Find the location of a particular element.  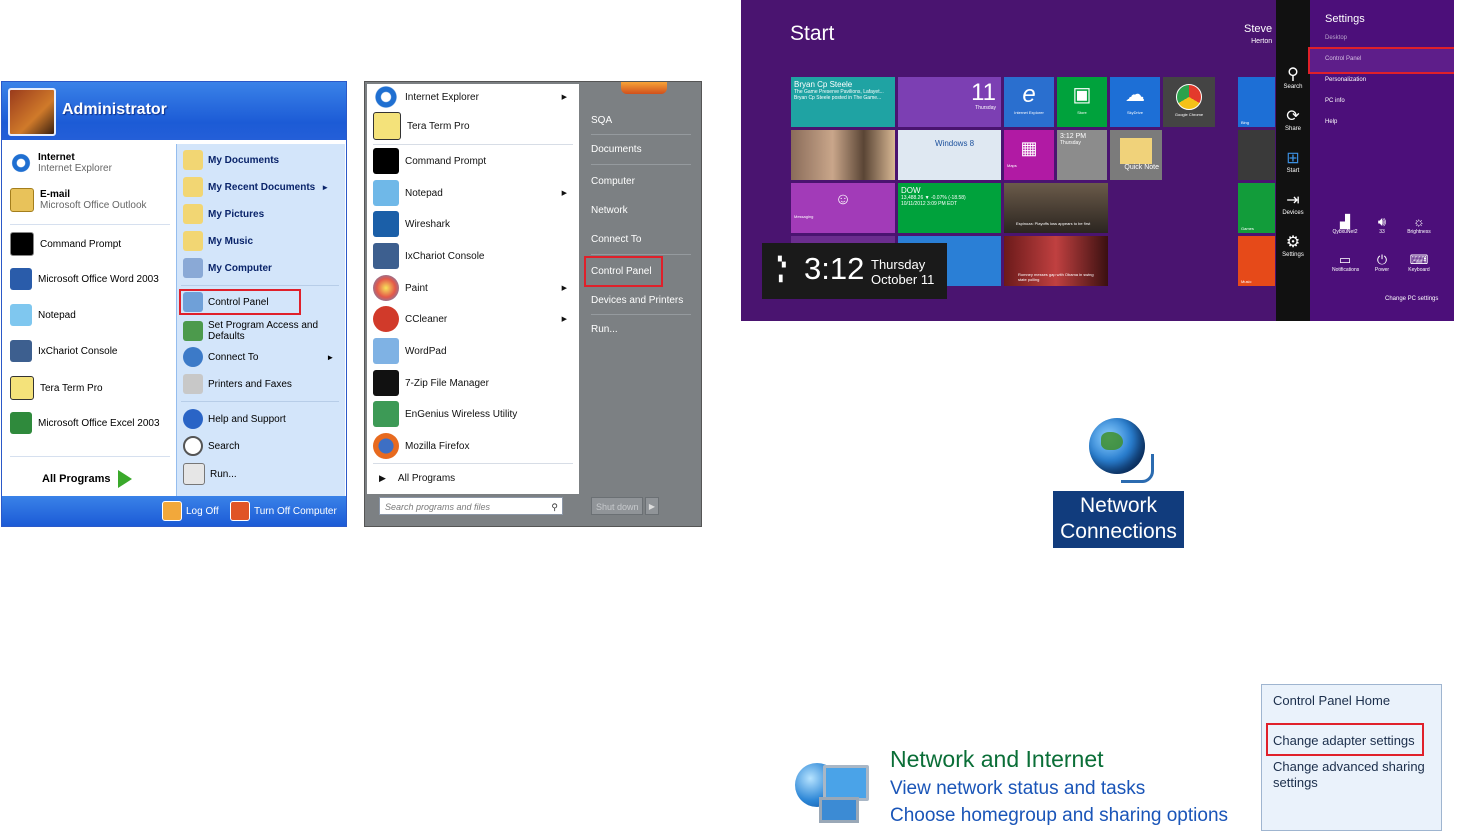

xp-item-search: Search is located at coordinates (211, 446).